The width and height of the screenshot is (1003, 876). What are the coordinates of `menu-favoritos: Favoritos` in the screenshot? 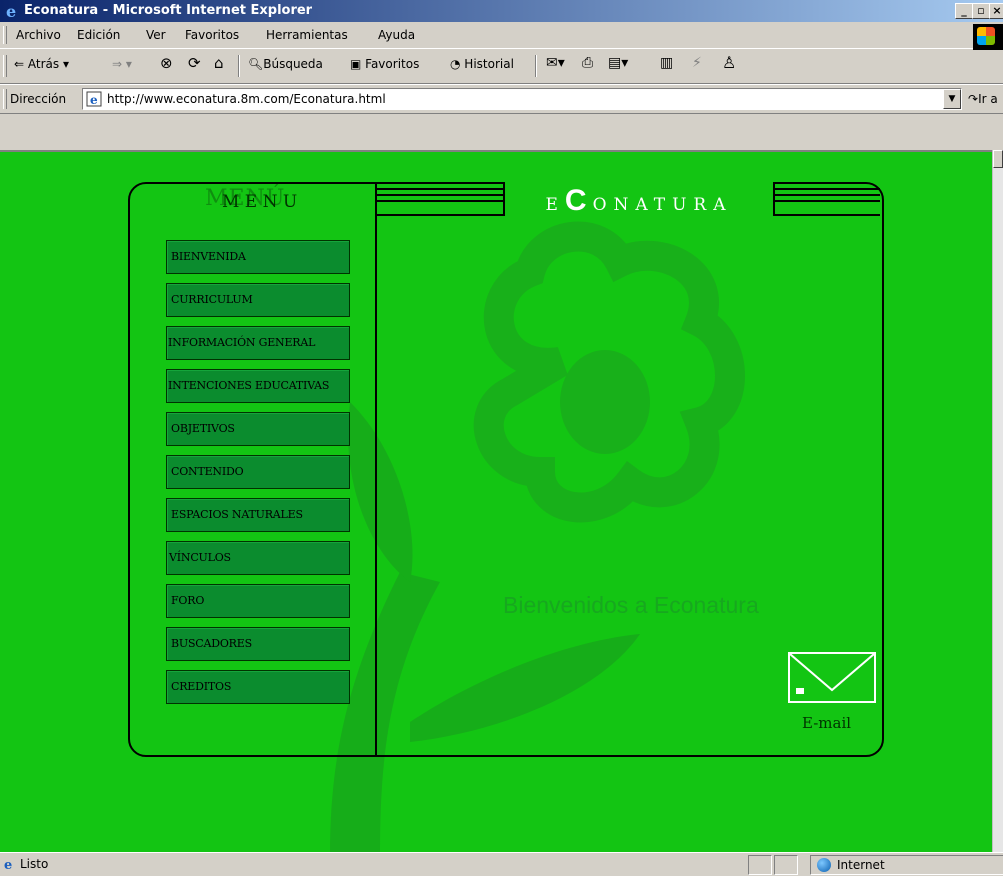 It's located at (212, 35).